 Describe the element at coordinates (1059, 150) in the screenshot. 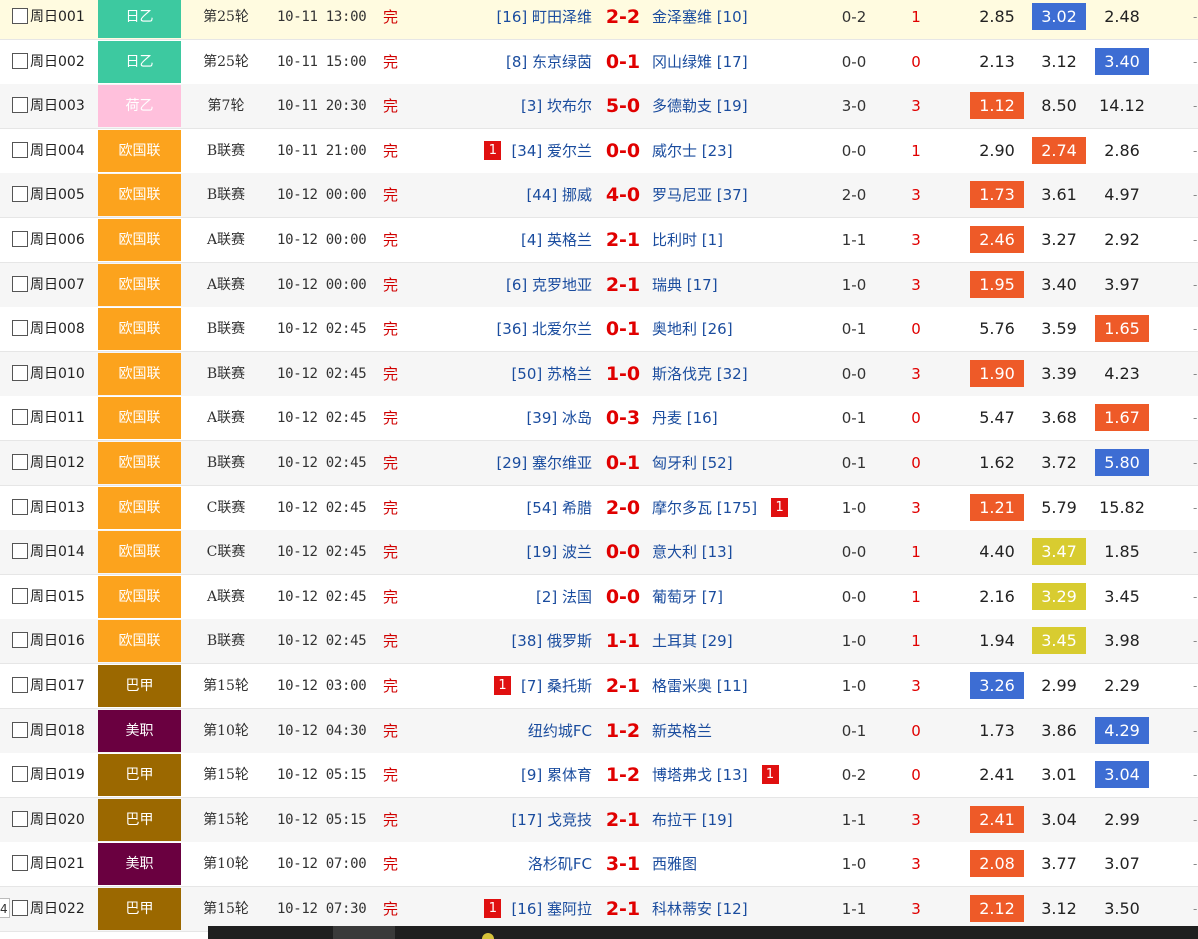

I see `odds-value: 2.74` at that location.